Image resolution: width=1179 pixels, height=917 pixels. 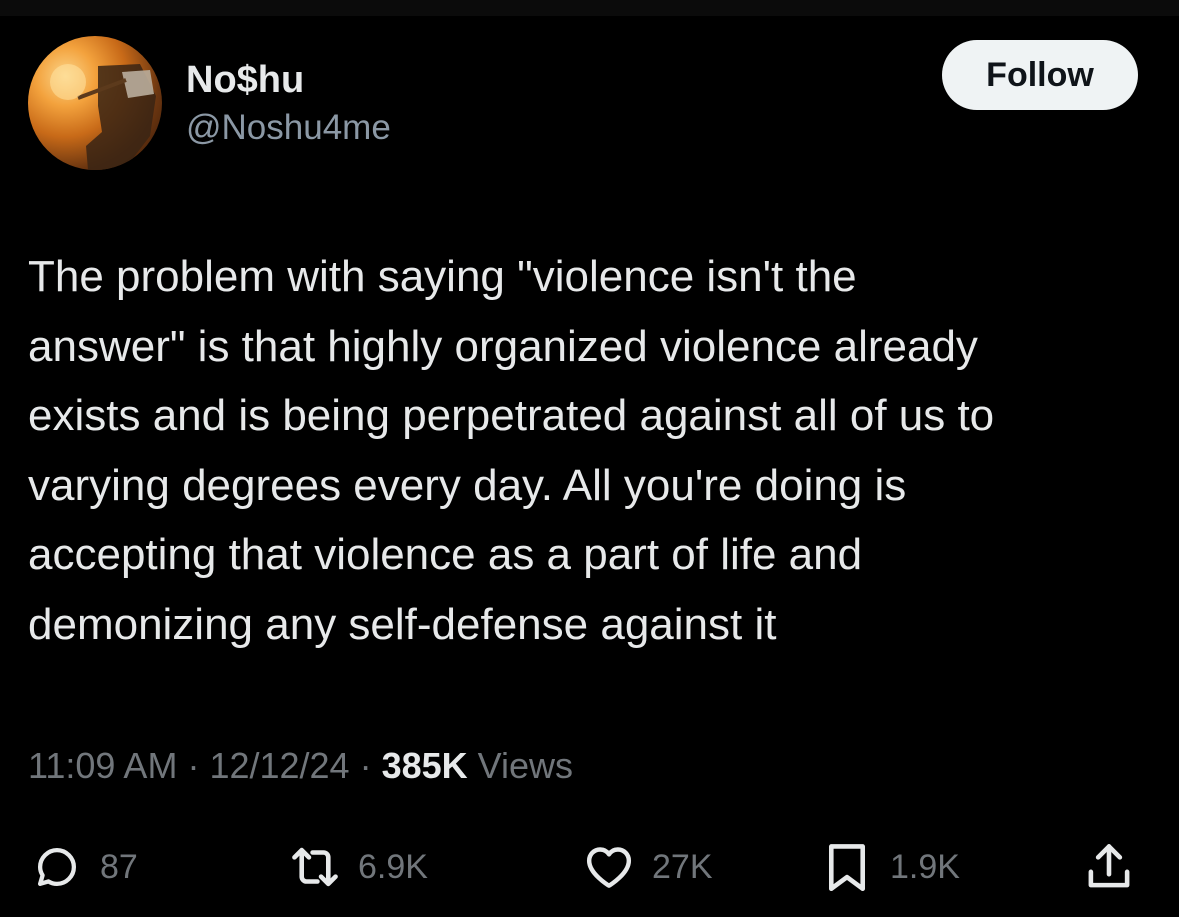 I want to click on share-button, so click(x=1109, y=867).